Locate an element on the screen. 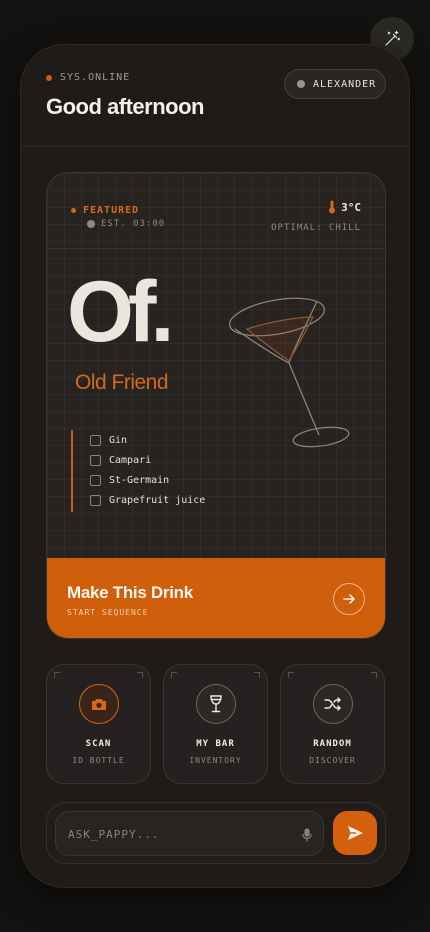  chat-input-wrapper is located at coordinates (189, 833).